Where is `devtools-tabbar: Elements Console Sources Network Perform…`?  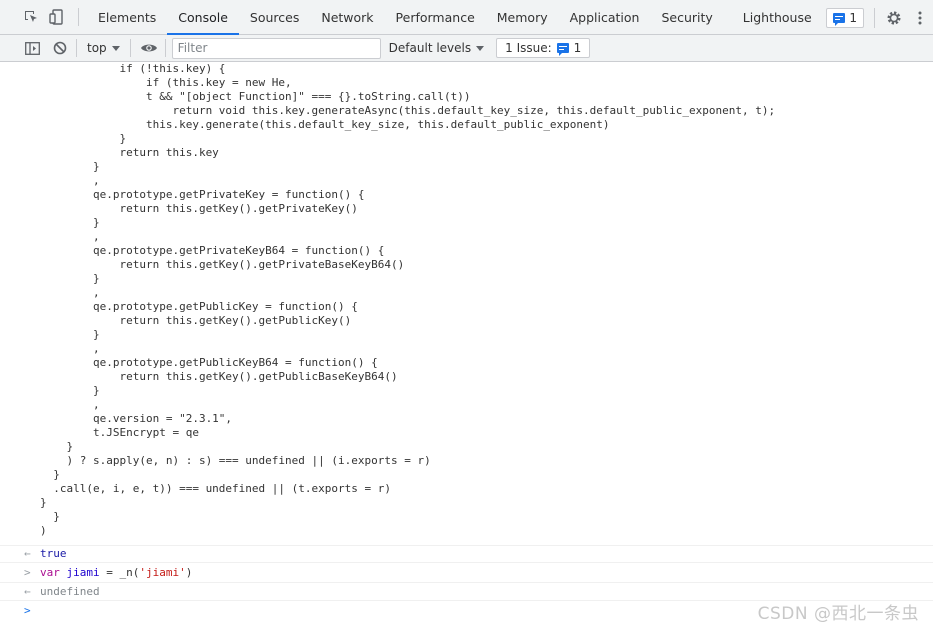 devtools-tabbar: Elements Console Sources Network Perform… is located at coordinates (466, 17).